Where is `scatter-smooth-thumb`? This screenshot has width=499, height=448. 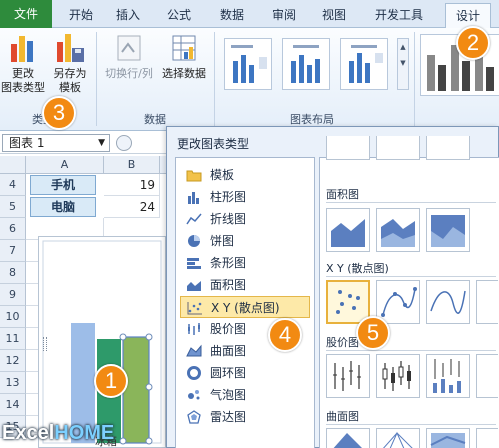 scatter-smooth-thumb is located at coordinates (448, 302).